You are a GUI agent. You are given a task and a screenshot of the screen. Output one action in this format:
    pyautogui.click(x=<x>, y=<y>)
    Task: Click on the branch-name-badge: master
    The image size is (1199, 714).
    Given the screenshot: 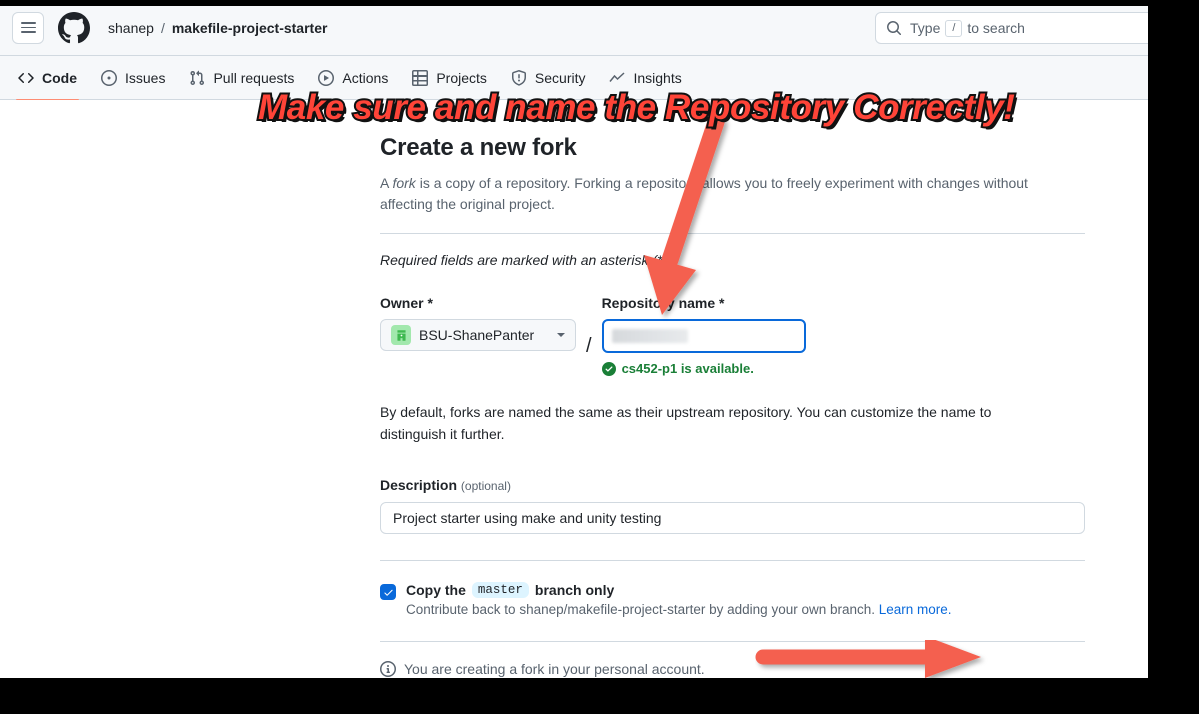 What is the action you would take?
    pyautogui.click(x=500, y=590)
    